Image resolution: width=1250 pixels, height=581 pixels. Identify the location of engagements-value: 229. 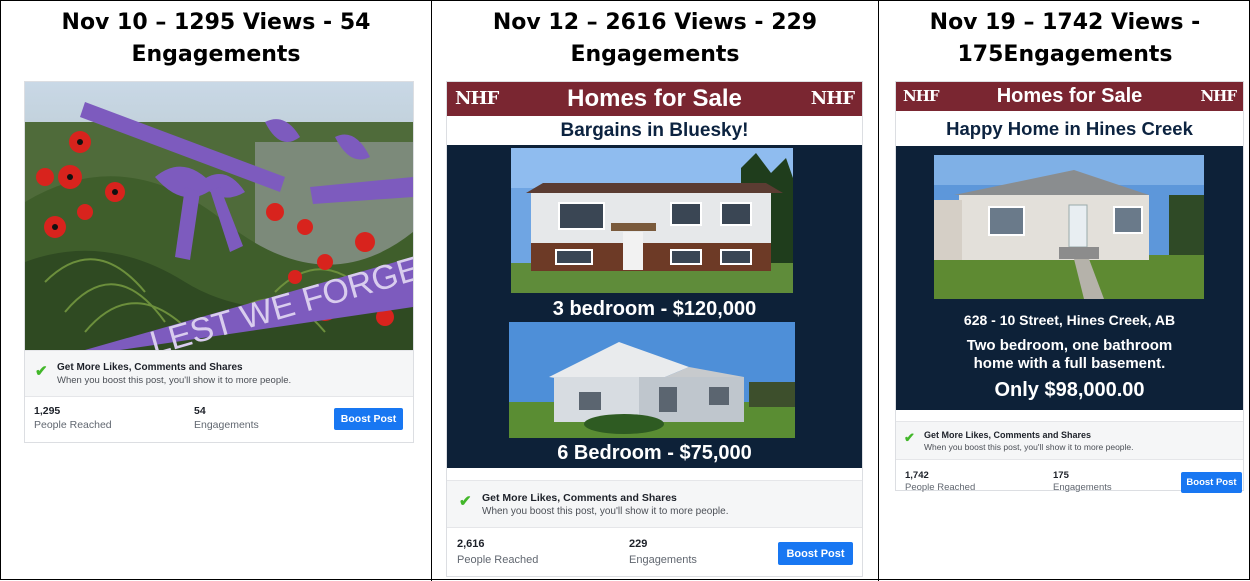
(638, 544).